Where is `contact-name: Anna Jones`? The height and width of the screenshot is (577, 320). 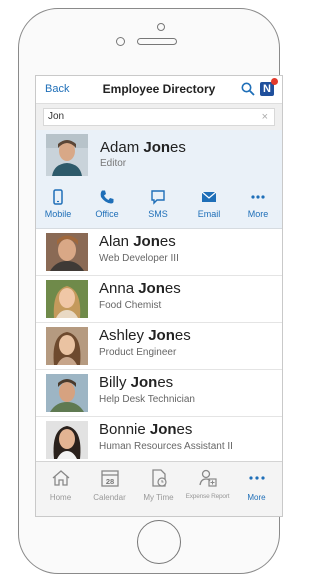
contact-name: Anna Jones is located at coordinates (140, 288).